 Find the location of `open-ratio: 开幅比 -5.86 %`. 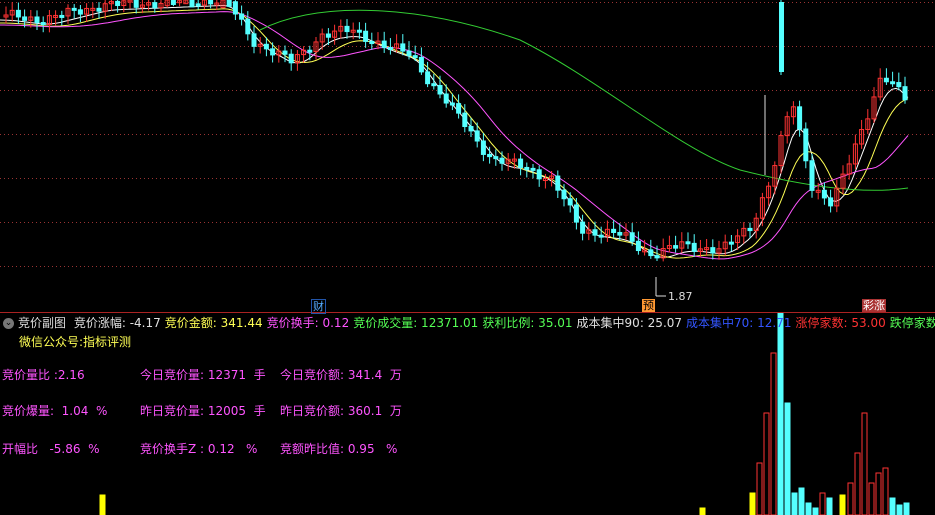

open-ratio: 开幅比 -5.86 % is located at coordinates (51, 449).